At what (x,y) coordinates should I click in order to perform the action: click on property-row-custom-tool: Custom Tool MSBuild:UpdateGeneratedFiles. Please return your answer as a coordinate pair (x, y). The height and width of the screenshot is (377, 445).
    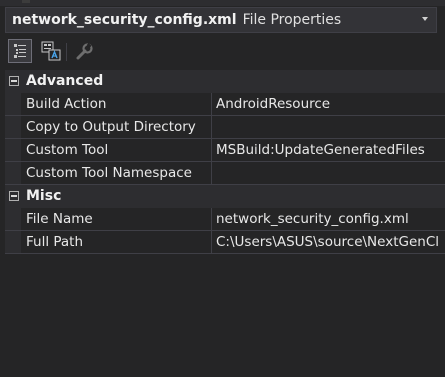
    Looking at the image, I should click on (225, 150).